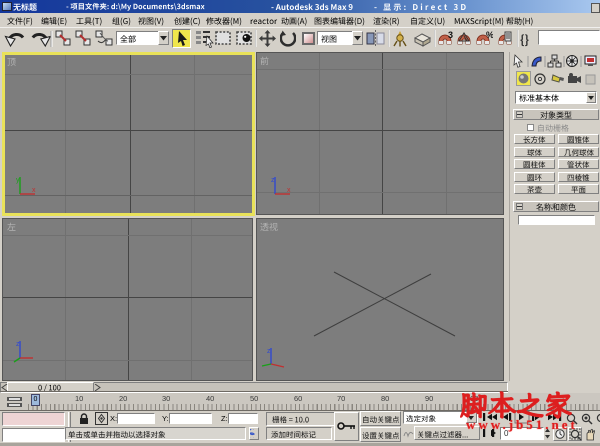 Image resolution: width=600 pixels, height=446 pixels. What do you see at coordinates (18, 180) in the screenshot?
I see `svg-text: y` at bounding box center [18, 180].